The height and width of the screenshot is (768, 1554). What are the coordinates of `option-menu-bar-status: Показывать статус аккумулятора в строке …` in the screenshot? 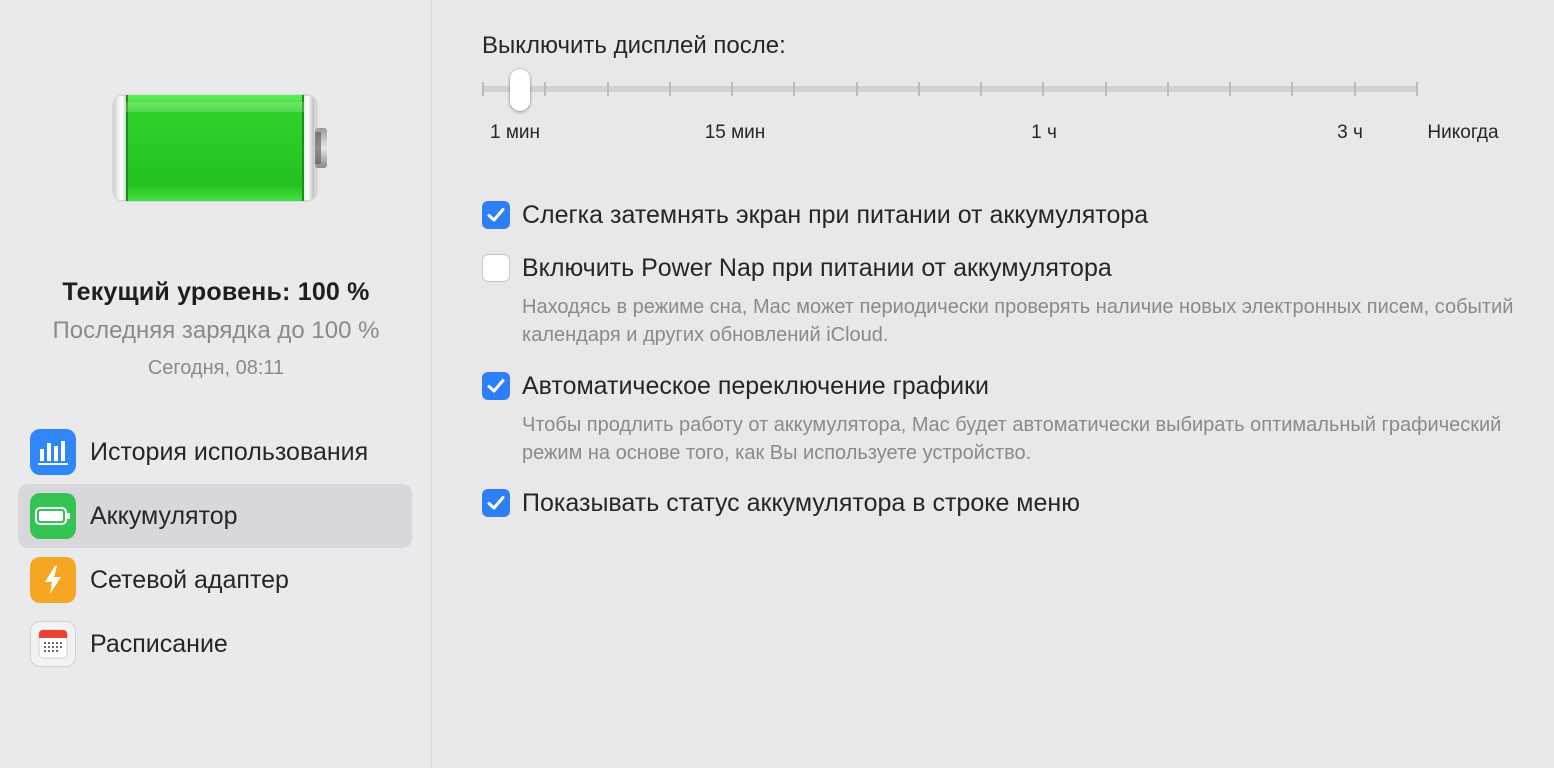 It's located at (1012, 503).